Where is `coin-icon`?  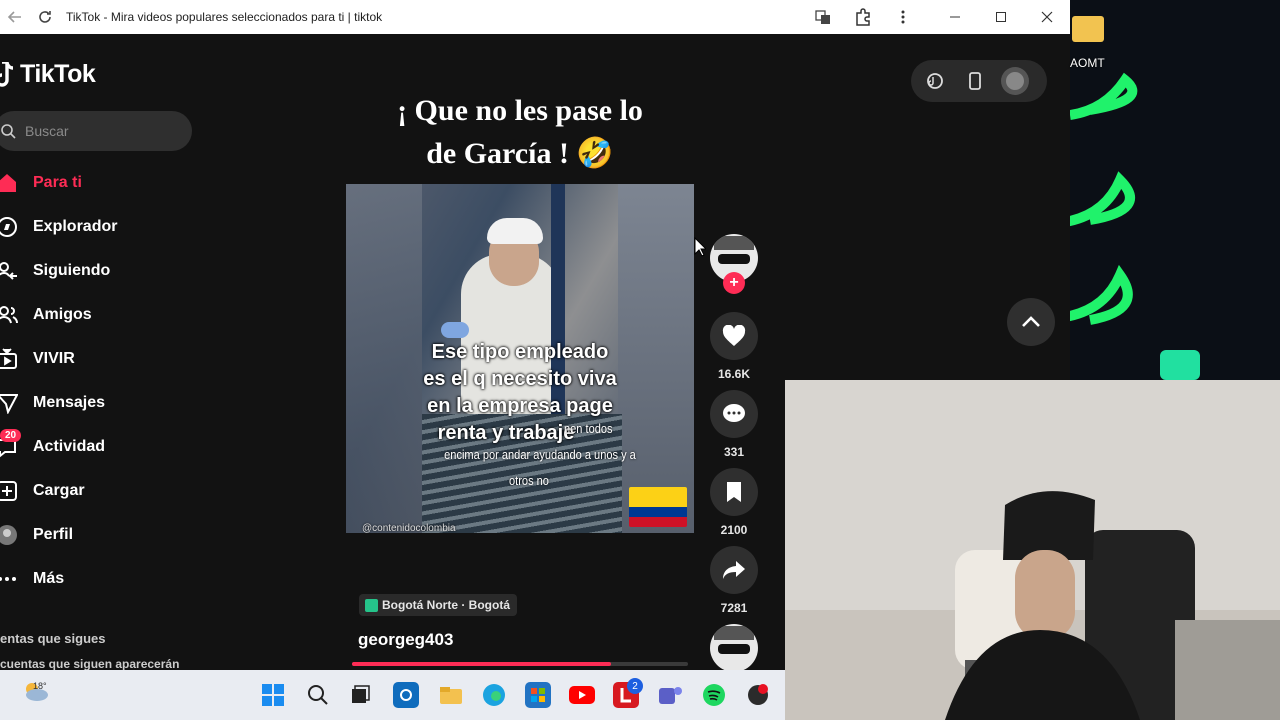 coin-icon is located at coordinates (935, 81).